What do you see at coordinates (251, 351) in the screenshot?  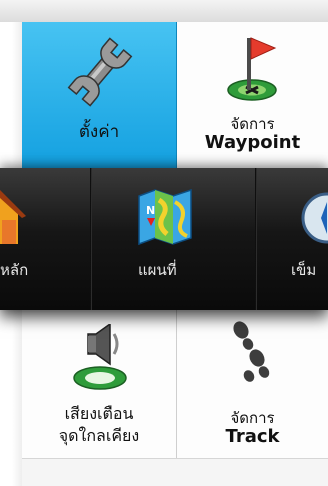 I see `footprints-icon` at bounding box center [251, 351].